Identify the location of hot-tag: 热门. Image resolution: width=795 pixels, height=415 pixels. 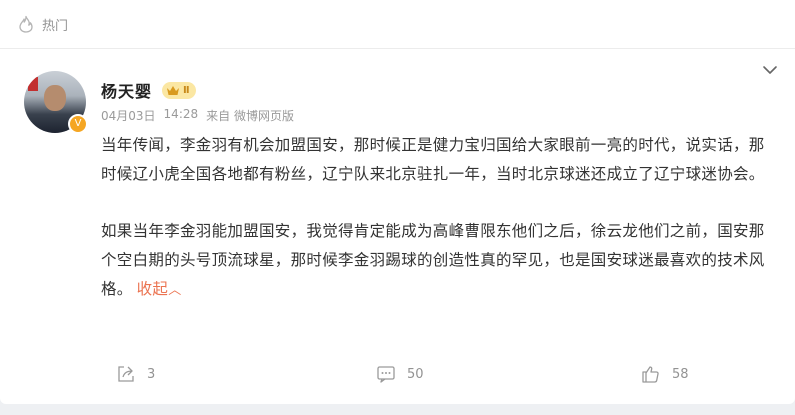
(42, 24).